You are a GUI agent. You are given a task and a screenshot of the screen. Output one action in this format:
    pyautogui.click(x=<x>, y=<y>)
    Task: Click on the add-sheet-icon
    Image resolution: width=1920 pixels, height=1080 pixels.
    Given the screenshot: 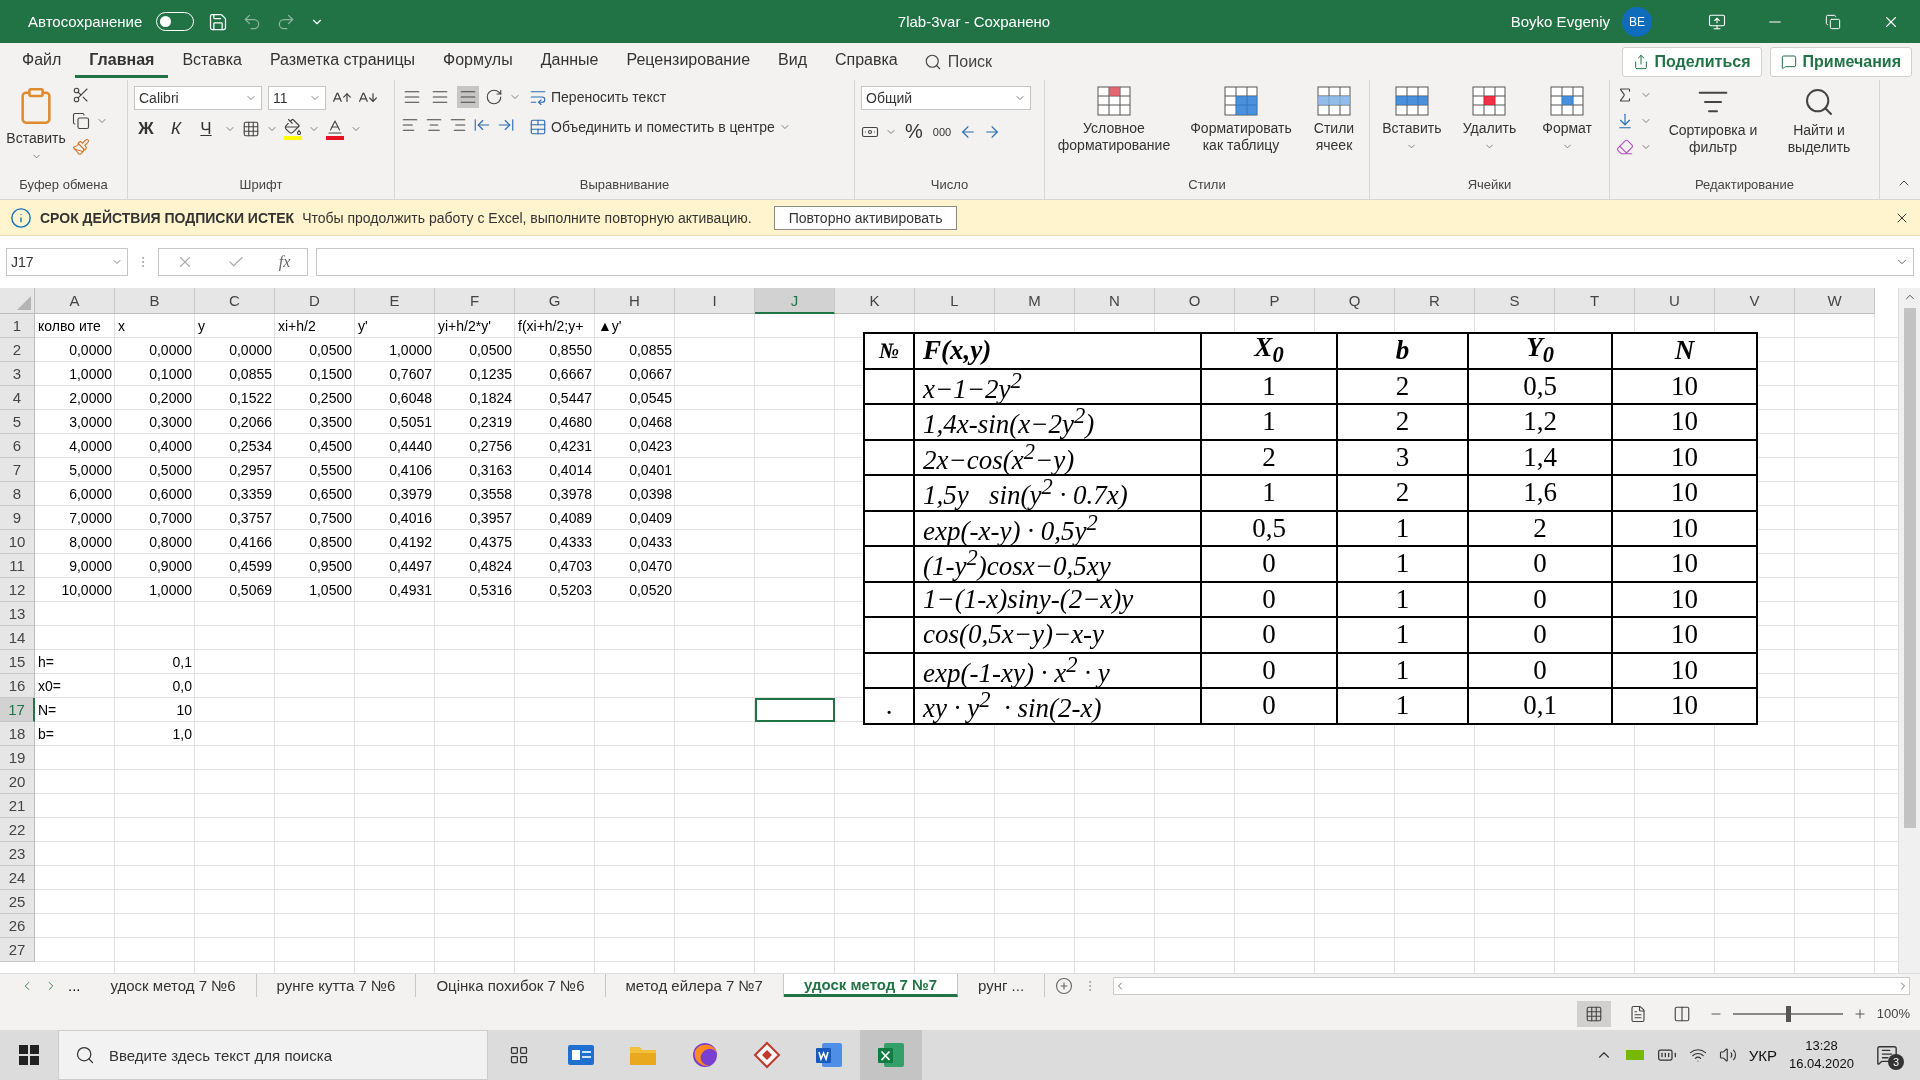 What is the action you would take?
    pyautogui.click(x=1064, y=985)
    